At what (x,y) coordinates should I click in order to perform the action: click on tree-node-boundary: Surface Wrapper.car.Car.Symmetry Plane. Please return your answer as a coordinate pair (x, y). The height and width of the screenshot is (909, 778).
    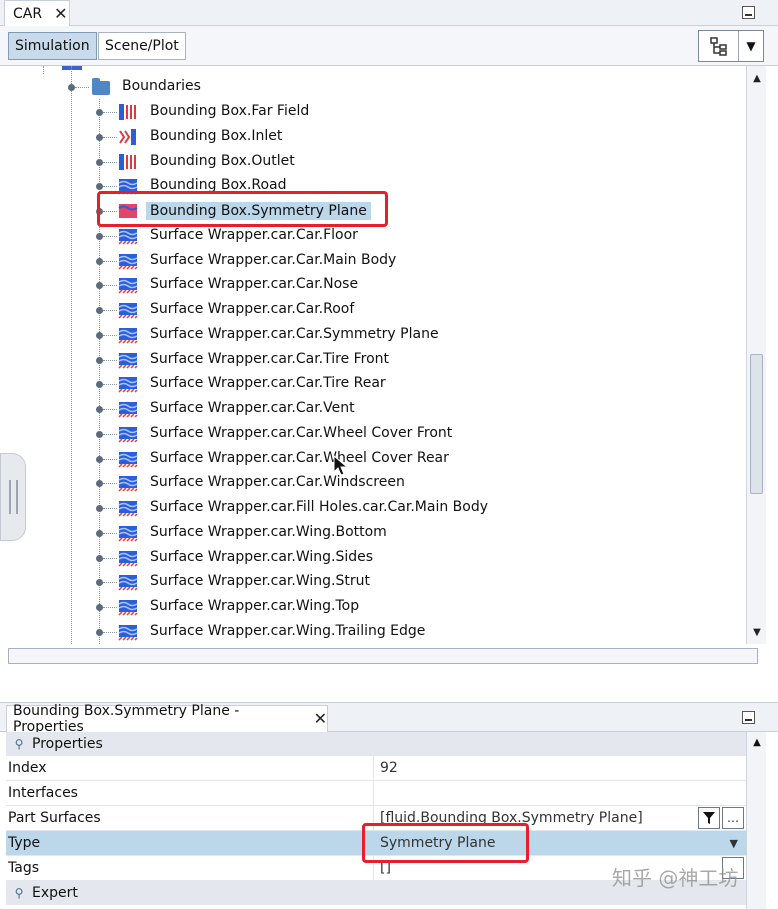
    Looking at the image, I should click on (370, 335).